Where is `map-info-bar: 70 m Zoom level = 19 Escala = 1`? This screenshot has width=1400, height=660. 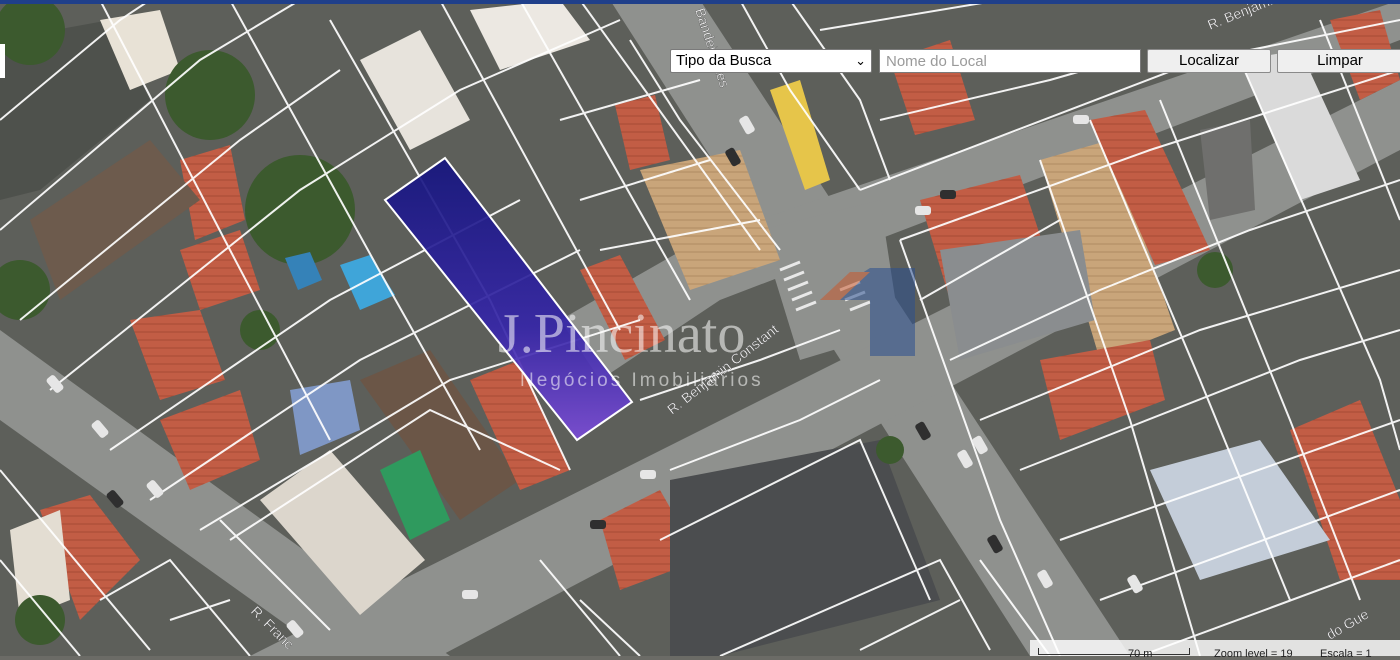 map-info-bar: 70 m Zoom level = 19 Escala = 1 is located at coordinates (1215, 650).